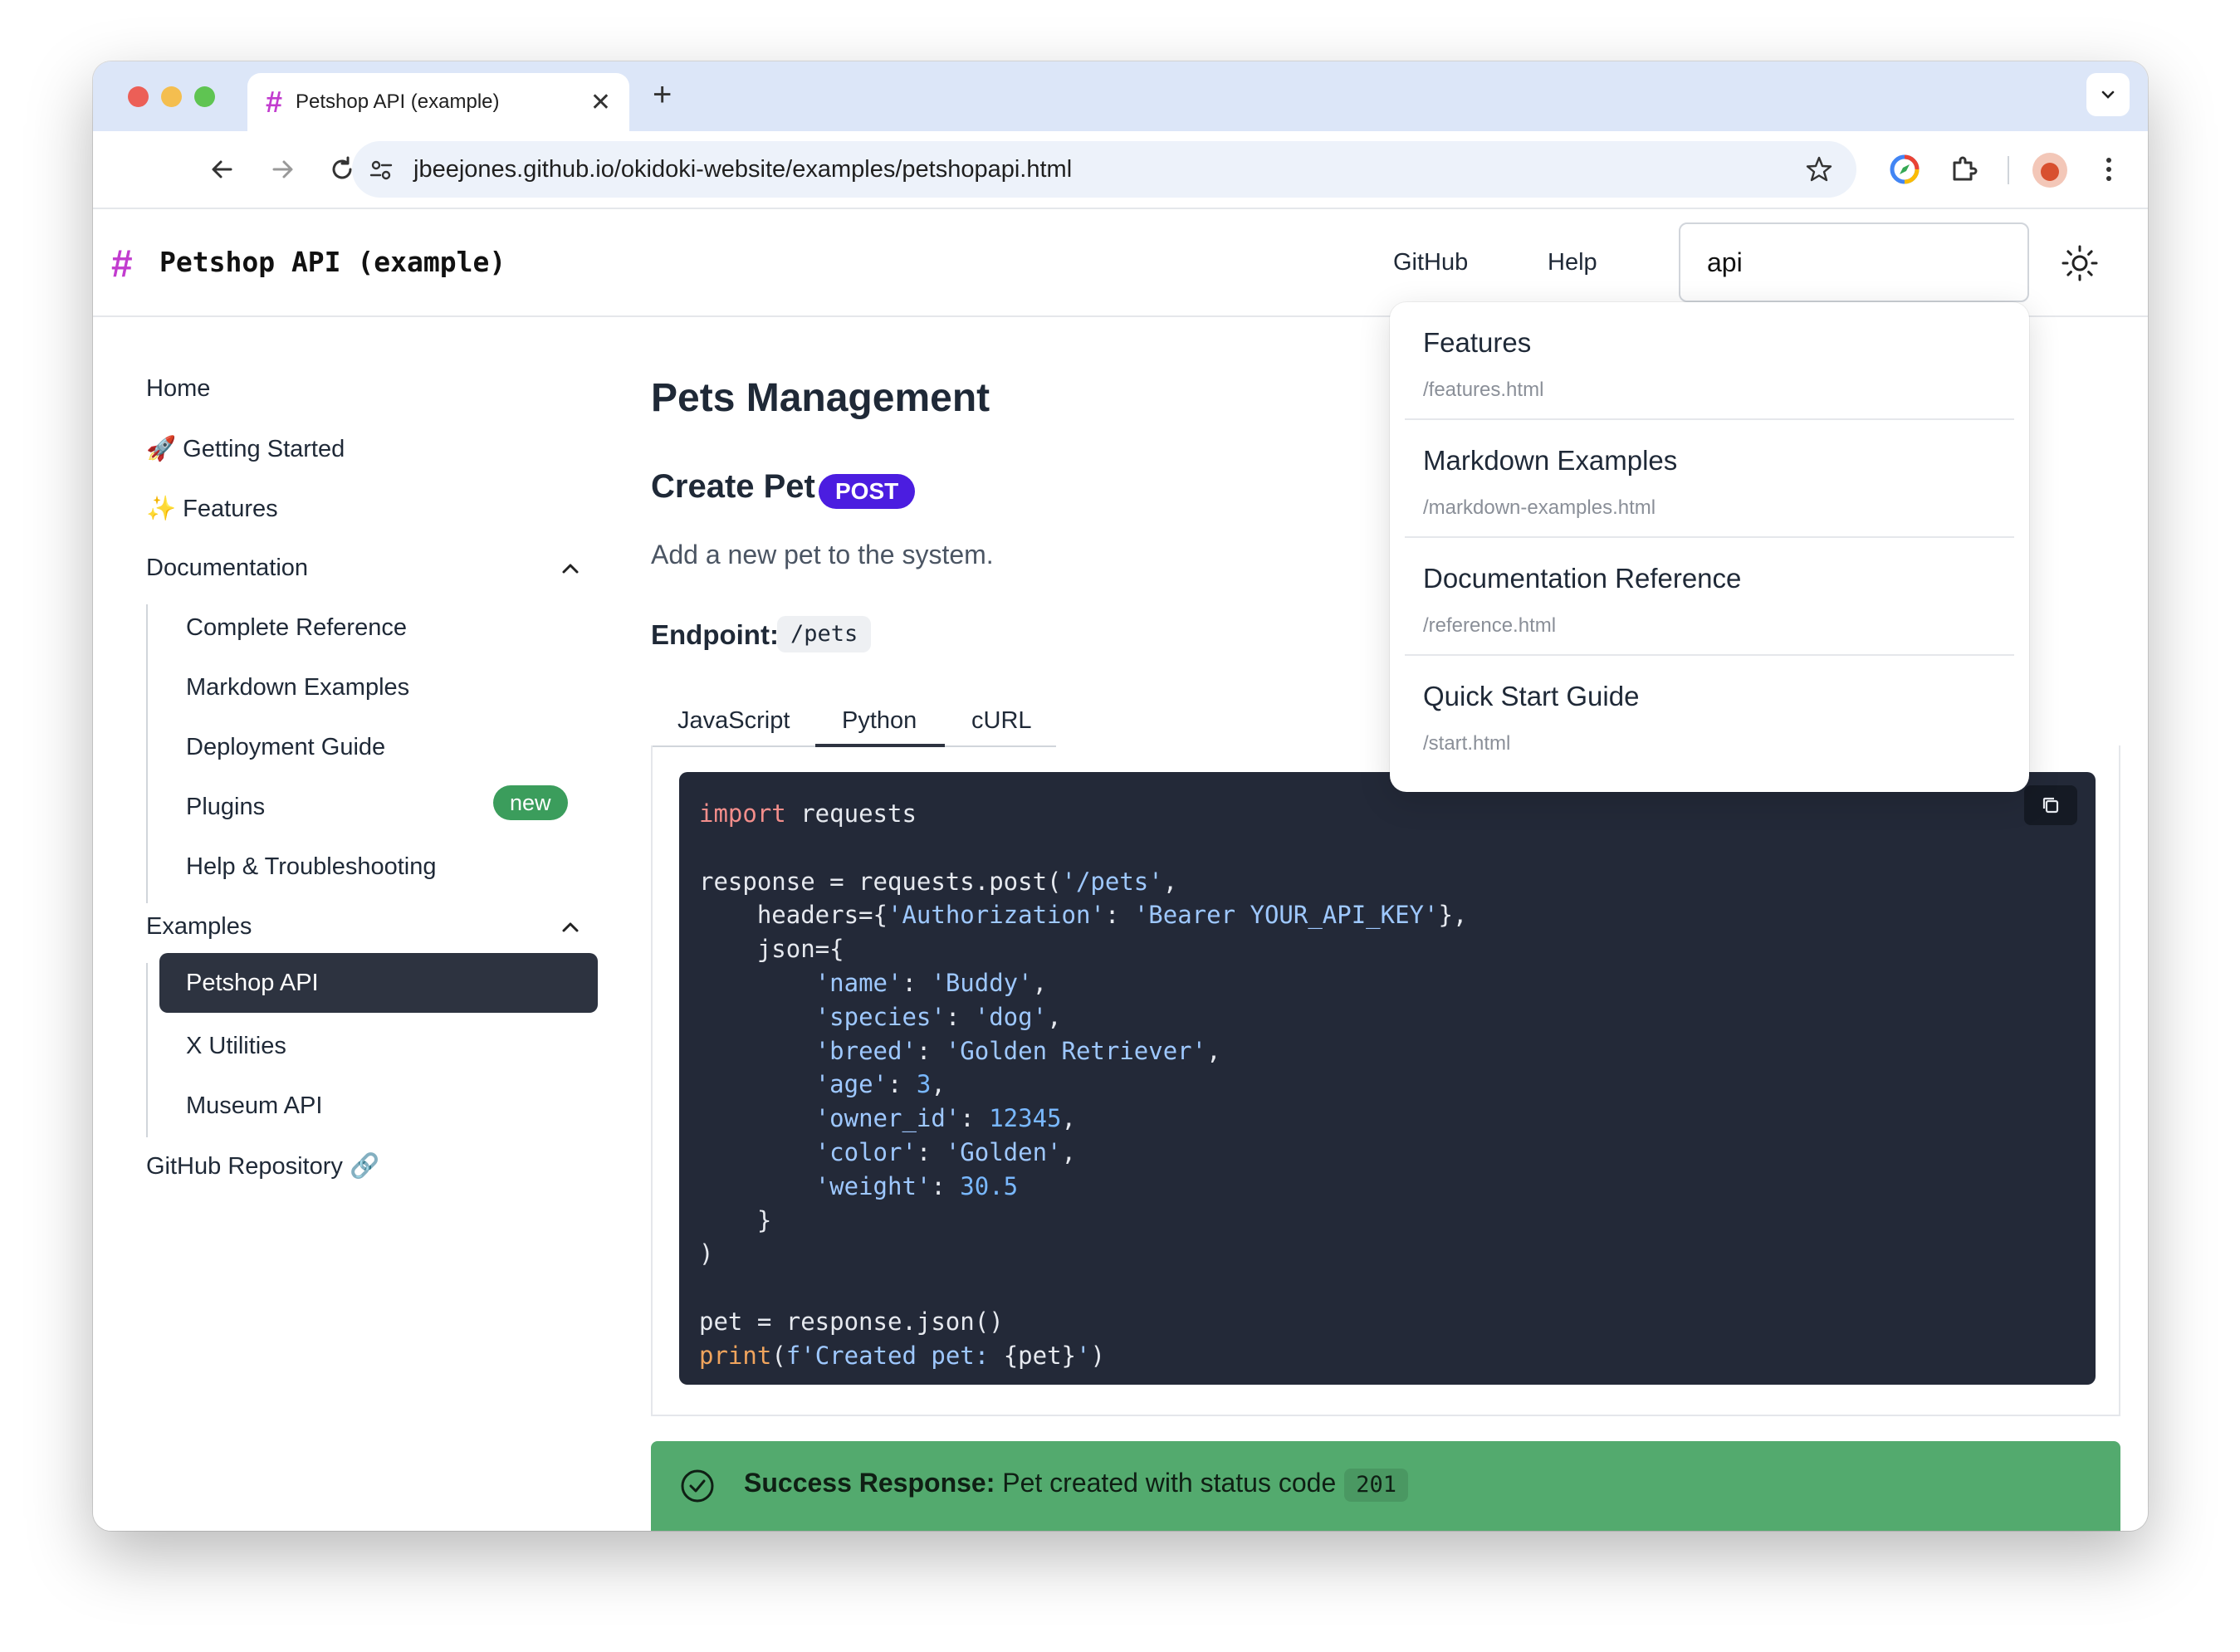  I want to click on code-tabs: JavaScript Python cURL, so click(854, 724).